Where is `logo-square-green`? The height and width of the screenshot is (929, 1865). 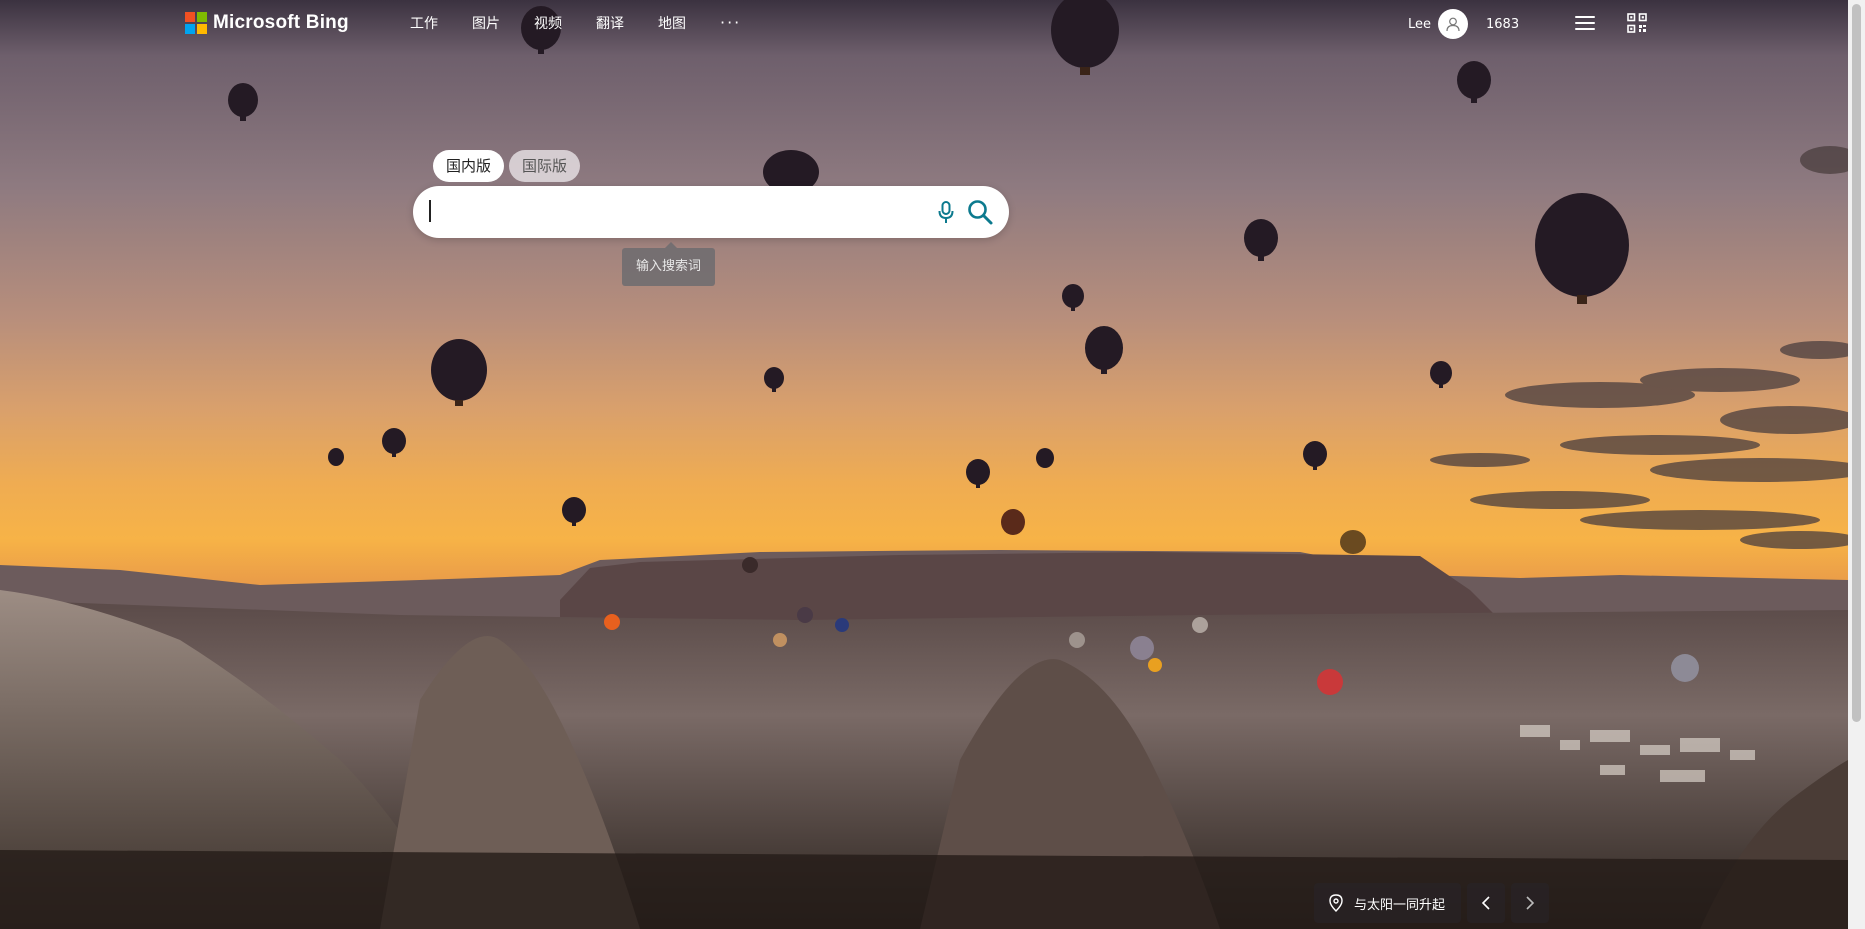 logo-square-green is located at coordinates (202, 17).